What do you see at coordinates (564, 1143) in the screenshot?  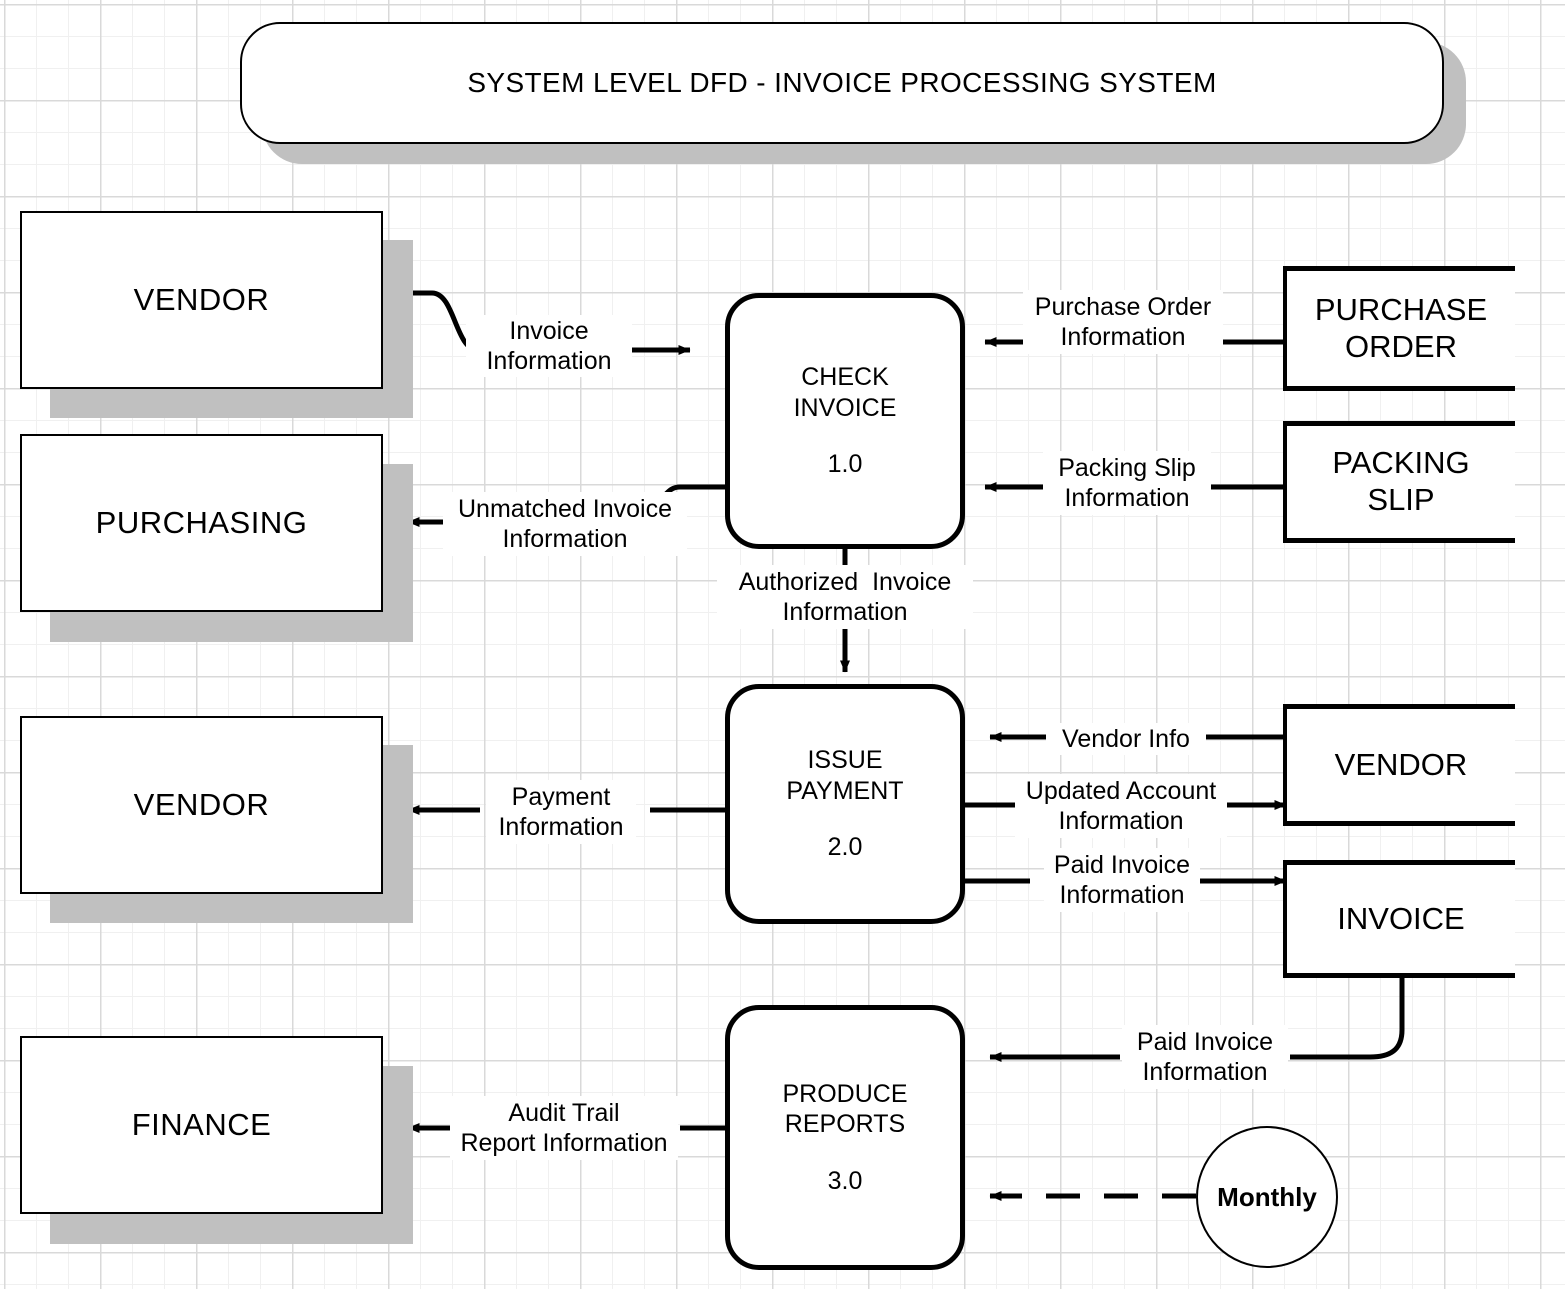 I see `flow-label-audit-trail-report-information-line2: Report Information` at bounding box center [564, 1143].